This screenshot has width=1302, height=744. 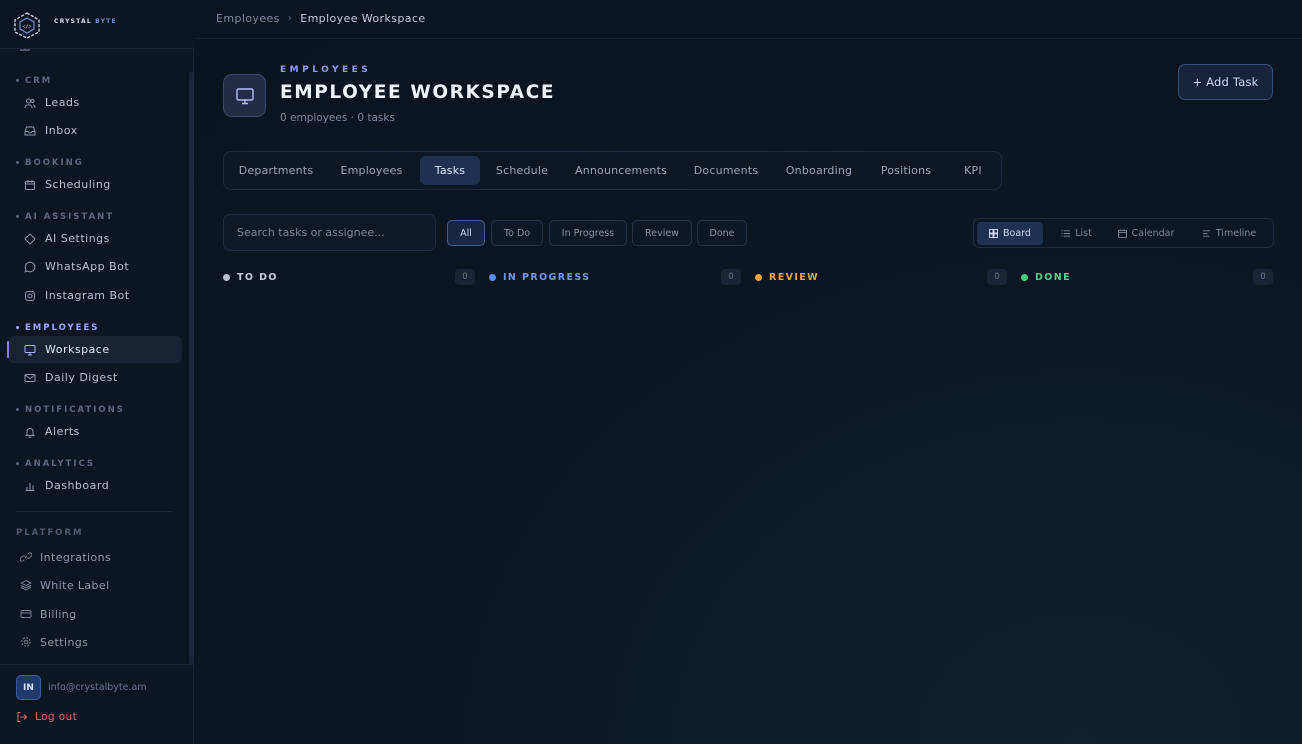 I want to click on board-icon, so click(x=994, y=233).